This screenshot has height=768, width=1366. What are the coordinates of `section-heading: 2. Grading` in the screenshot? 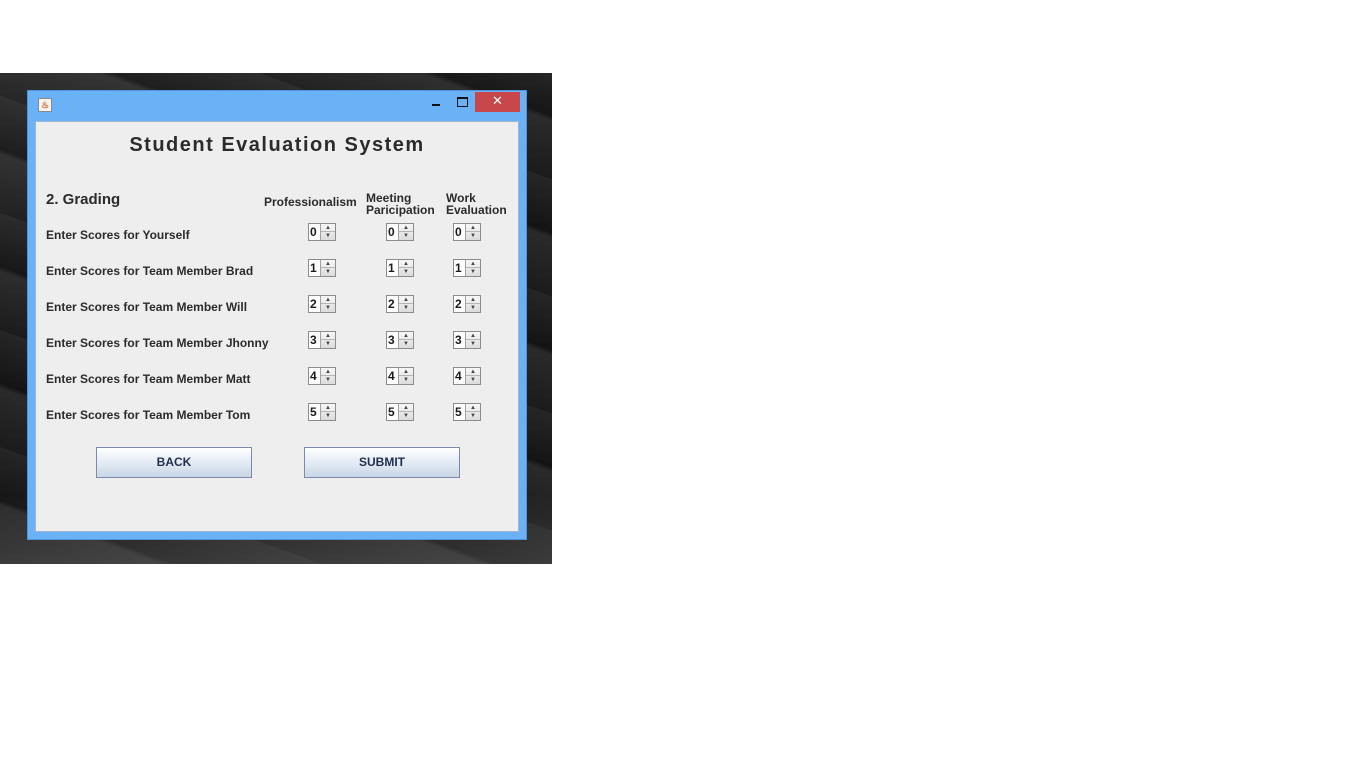 It's located at (83, 199).